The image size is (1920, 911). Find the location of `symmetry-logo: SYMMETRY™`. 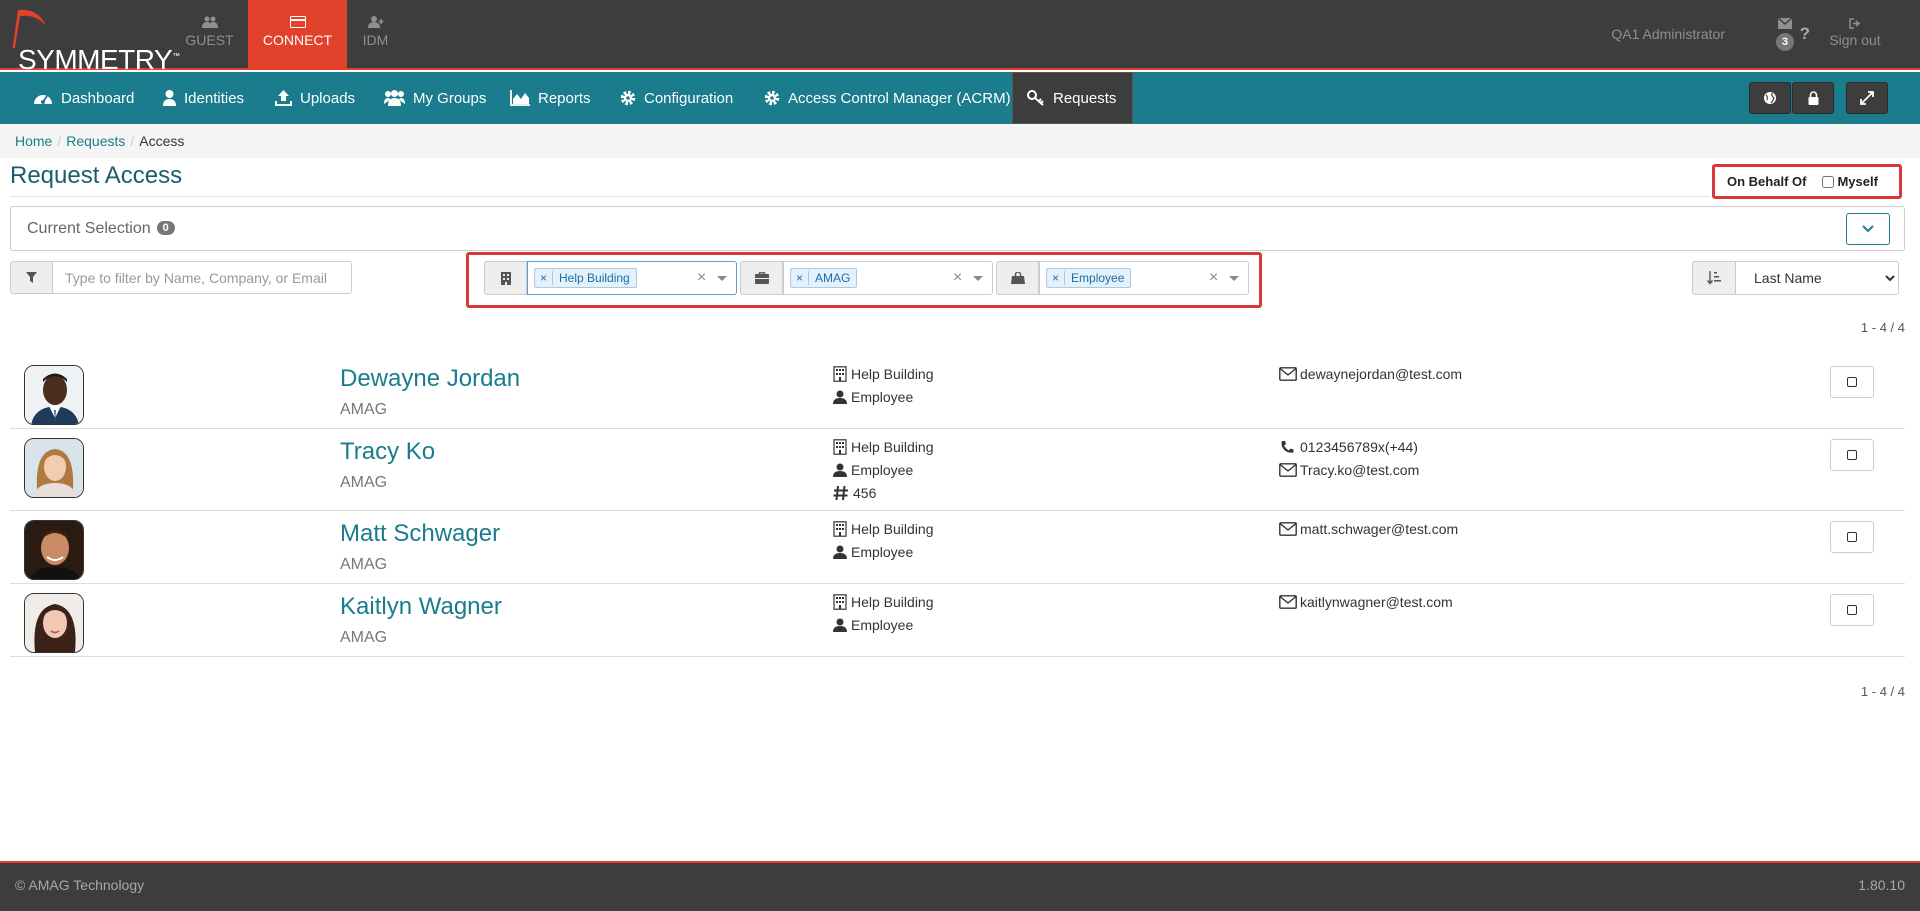

symmetry-logo: SYMMETRY™ is located at coordinates (94, 41).